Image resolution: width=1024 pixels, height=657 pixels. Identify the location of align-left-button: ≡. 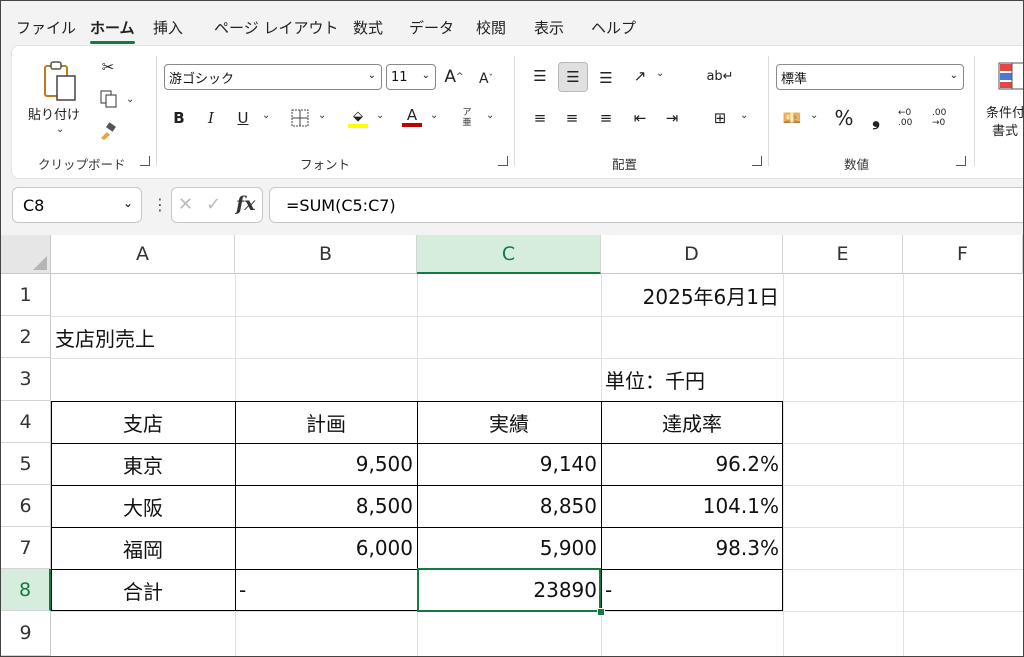
(540, 118).